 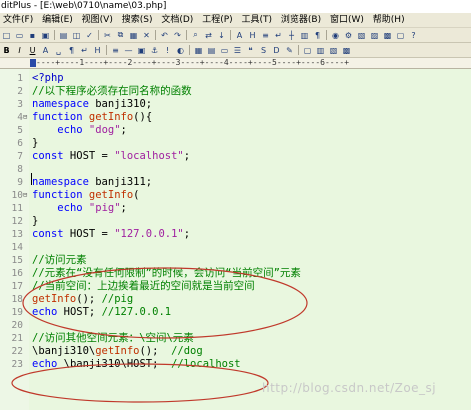 What do you see at coordinates (307, 50) in the screenshot?
I see `fullscreen-icon: ▢` at bounding box center [307, 50].